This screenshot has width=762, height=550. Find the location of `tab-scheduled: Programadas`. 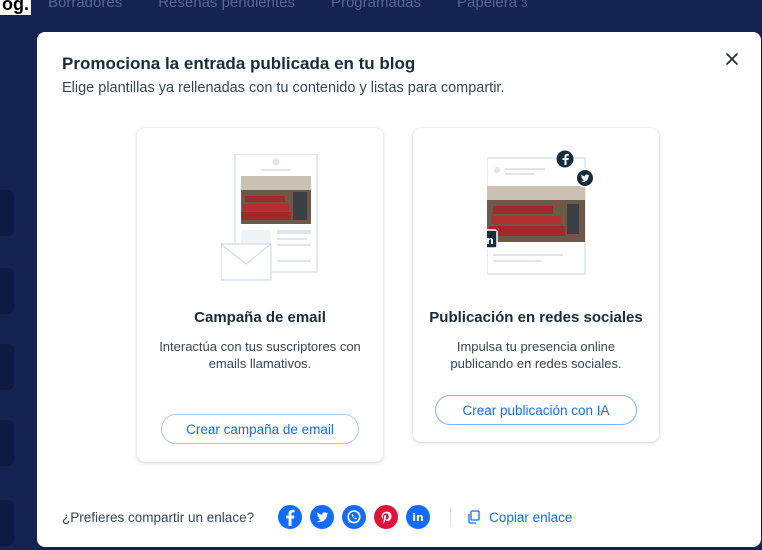

tab-scheduled: Programadas is located at coordinates (376, 5).